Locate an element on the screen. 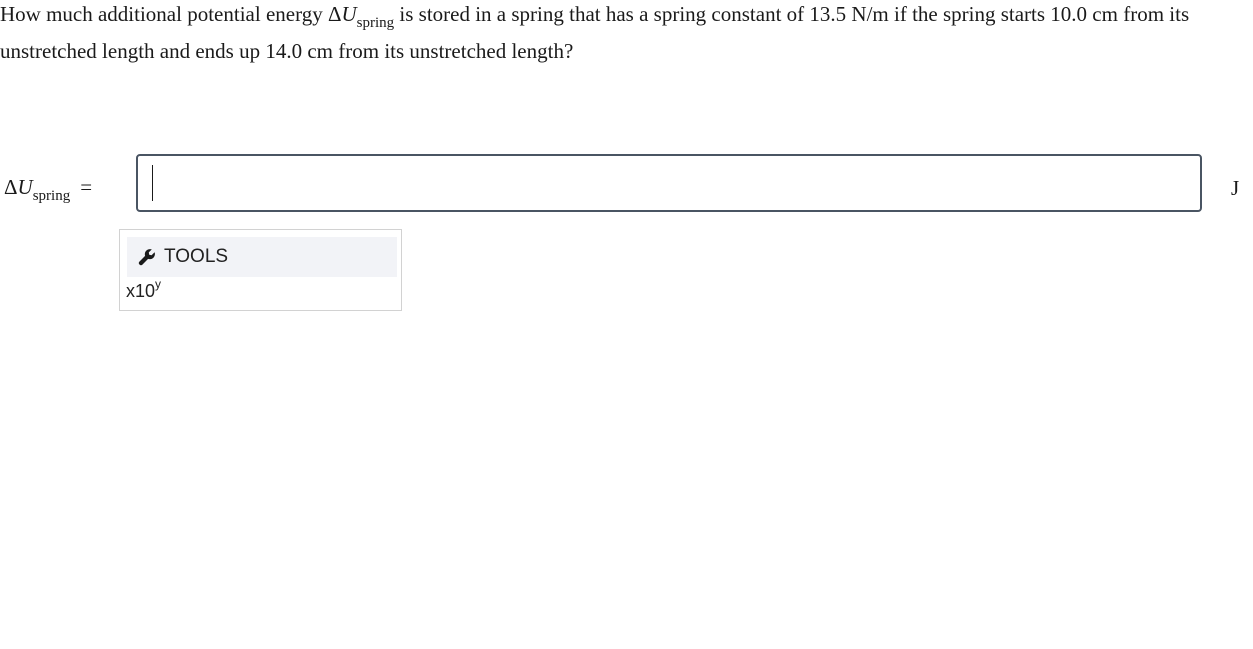 The image size is (1253, 649). tools-toggle-button: TOOLS is located at coordinates (262, 257).